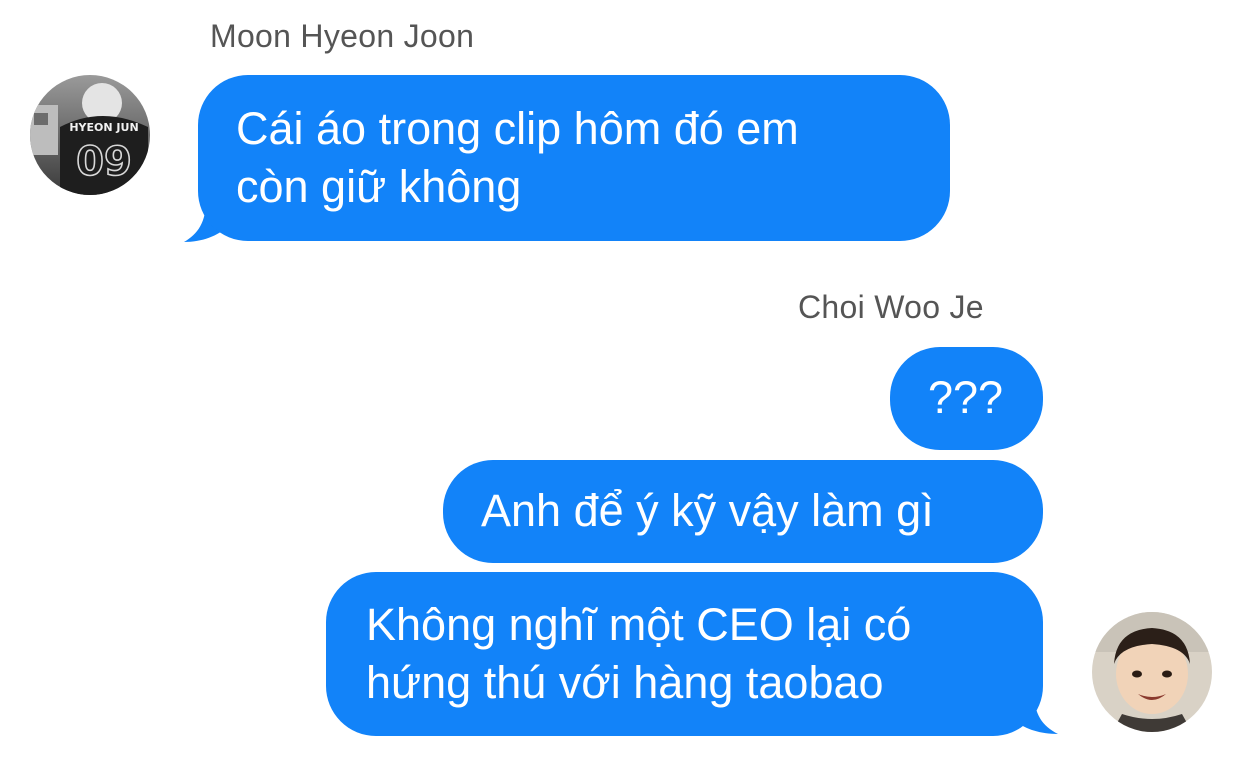  I want to click on message-line: hứng thú với hàng taobao, so click(625, 682).